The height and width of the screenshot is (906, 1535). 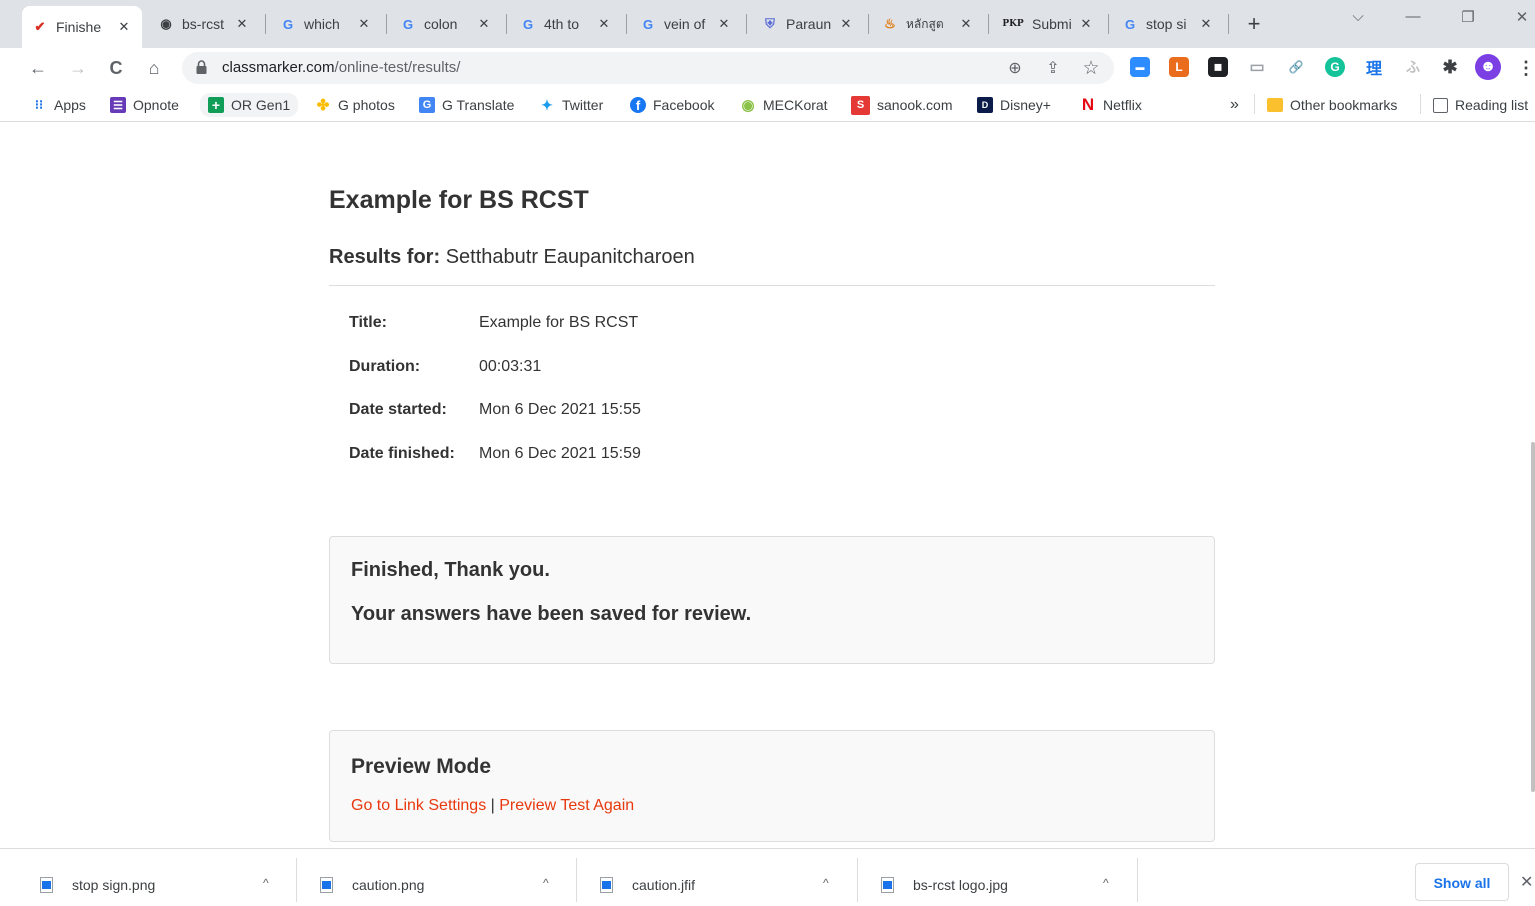 What do you see at coordinates (566, 805) in the screenshot?
I see `preview-test-again-link: Preview Test Again` at bounding box center [566, 805].